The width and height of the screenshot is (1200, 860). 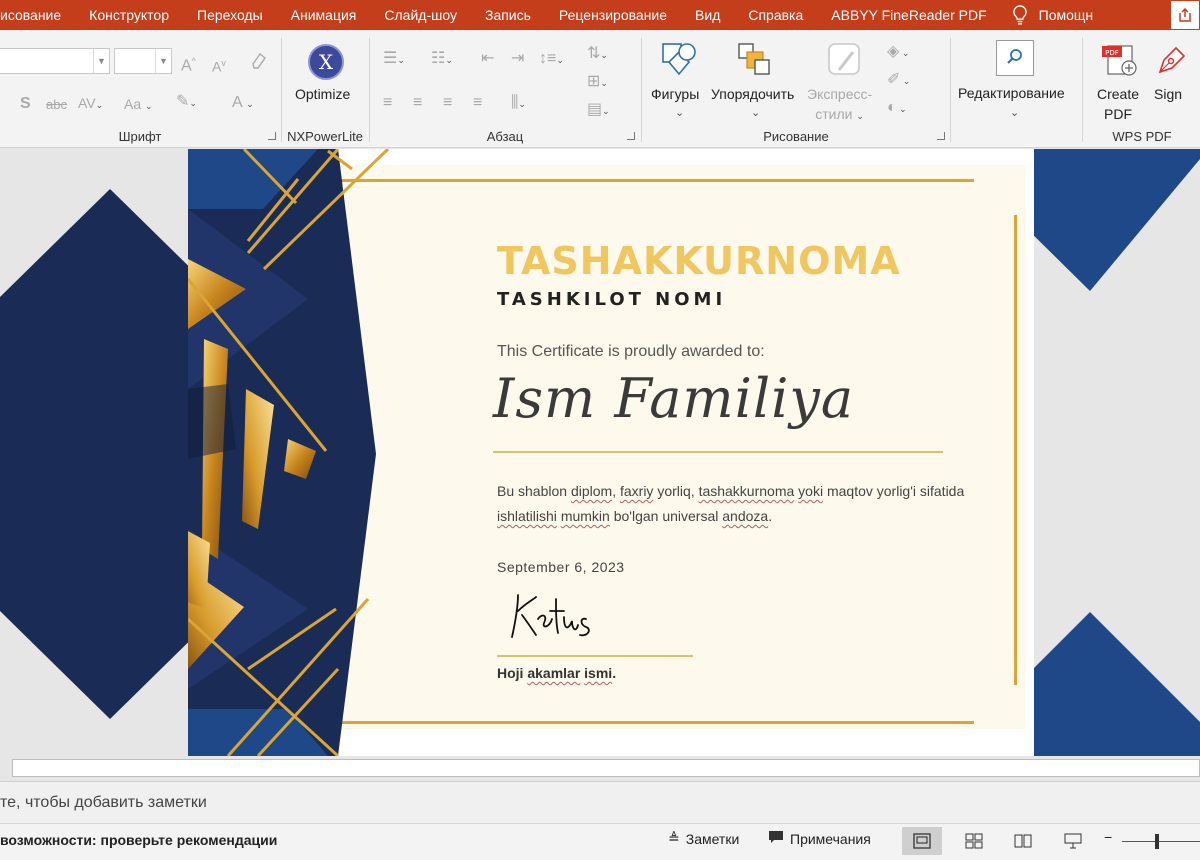 I want to click on normal-view-icon, so click(x=922, y=841).